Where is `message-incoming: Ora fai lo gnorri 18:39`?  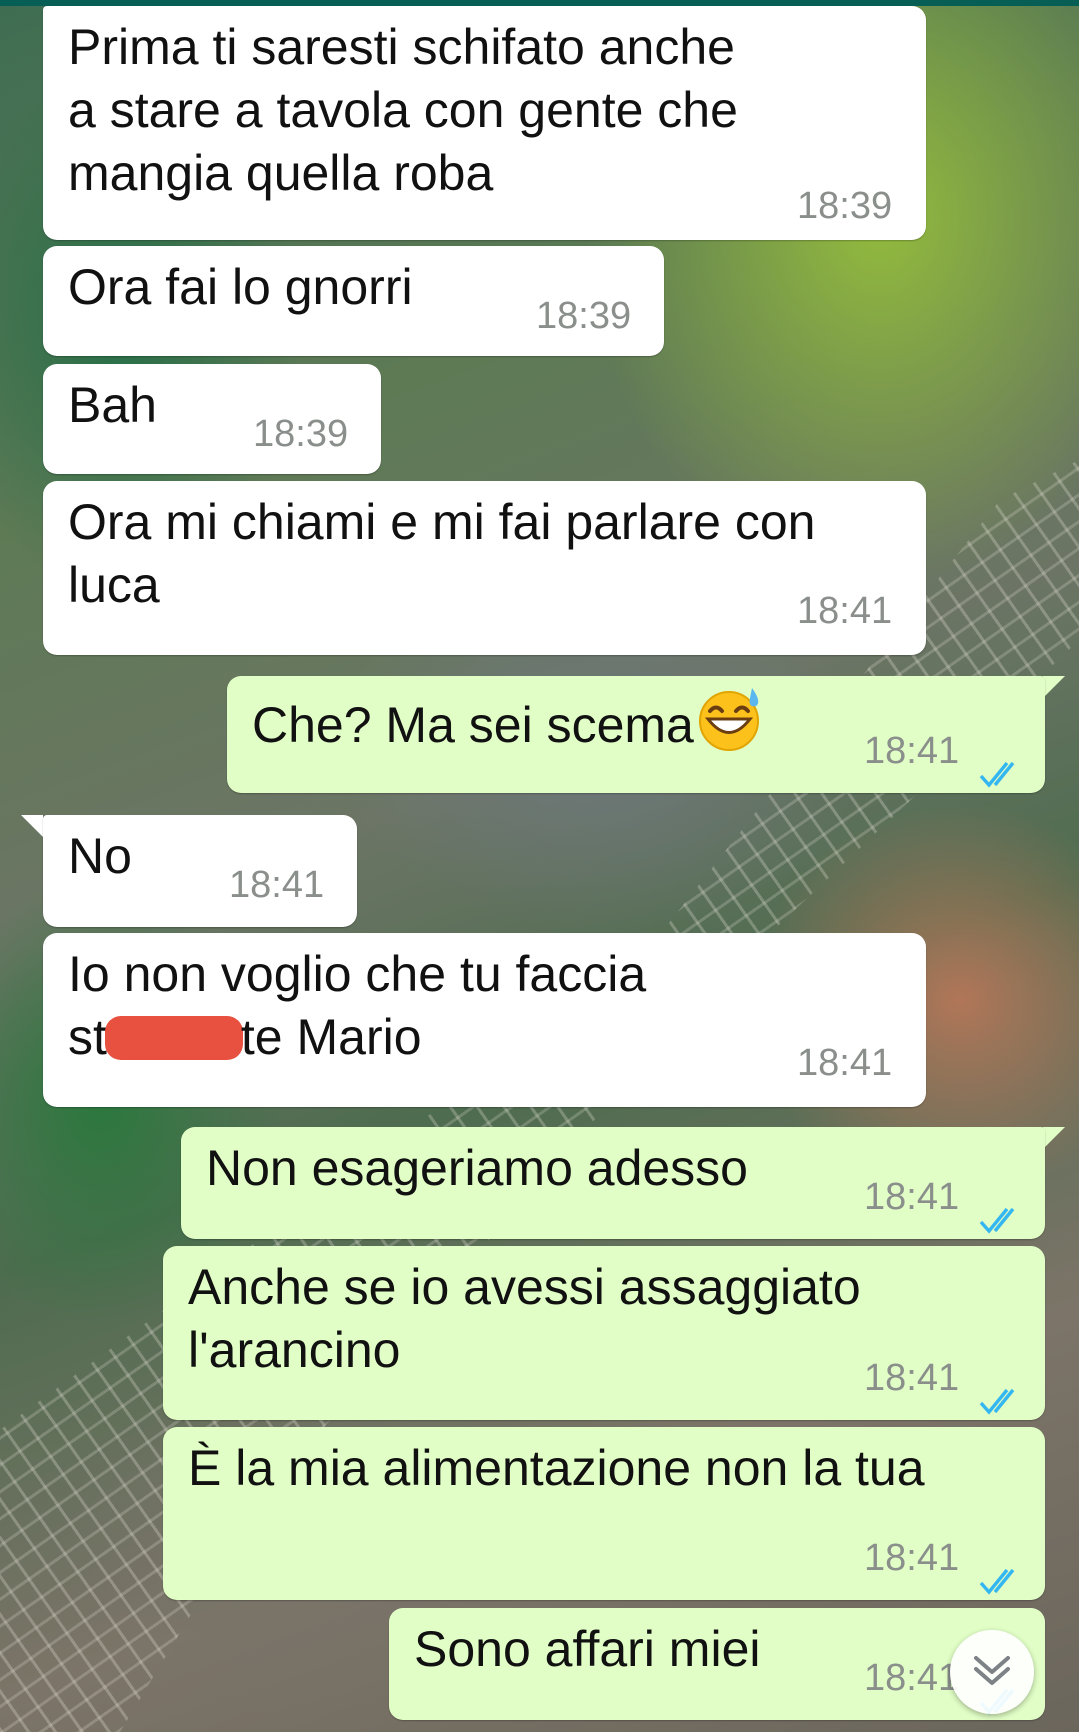
message-incoming: Ora fai lo gnorri 18:39 is located at coordinates (353, 301).